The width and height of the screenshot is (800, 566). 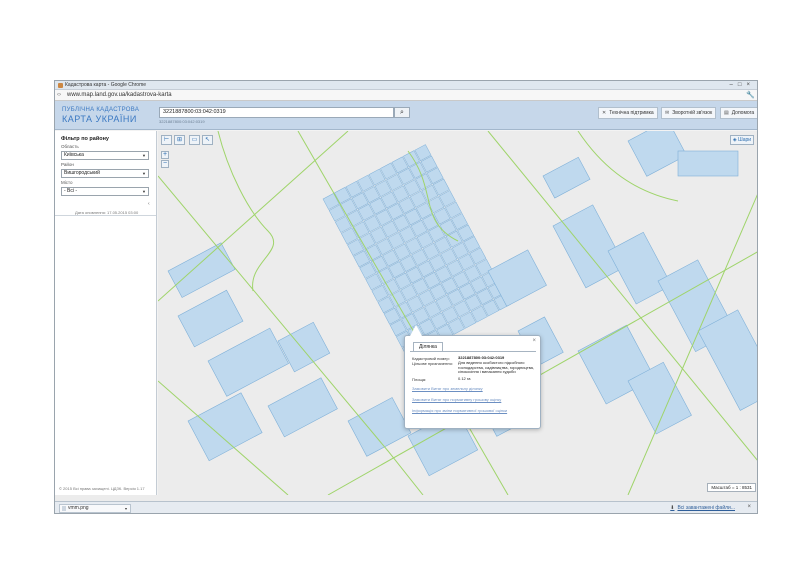 What do you see at coordinates (105, 215) in the screenshot?
I see `sidebar-divider` at bounding box center [105, 215].